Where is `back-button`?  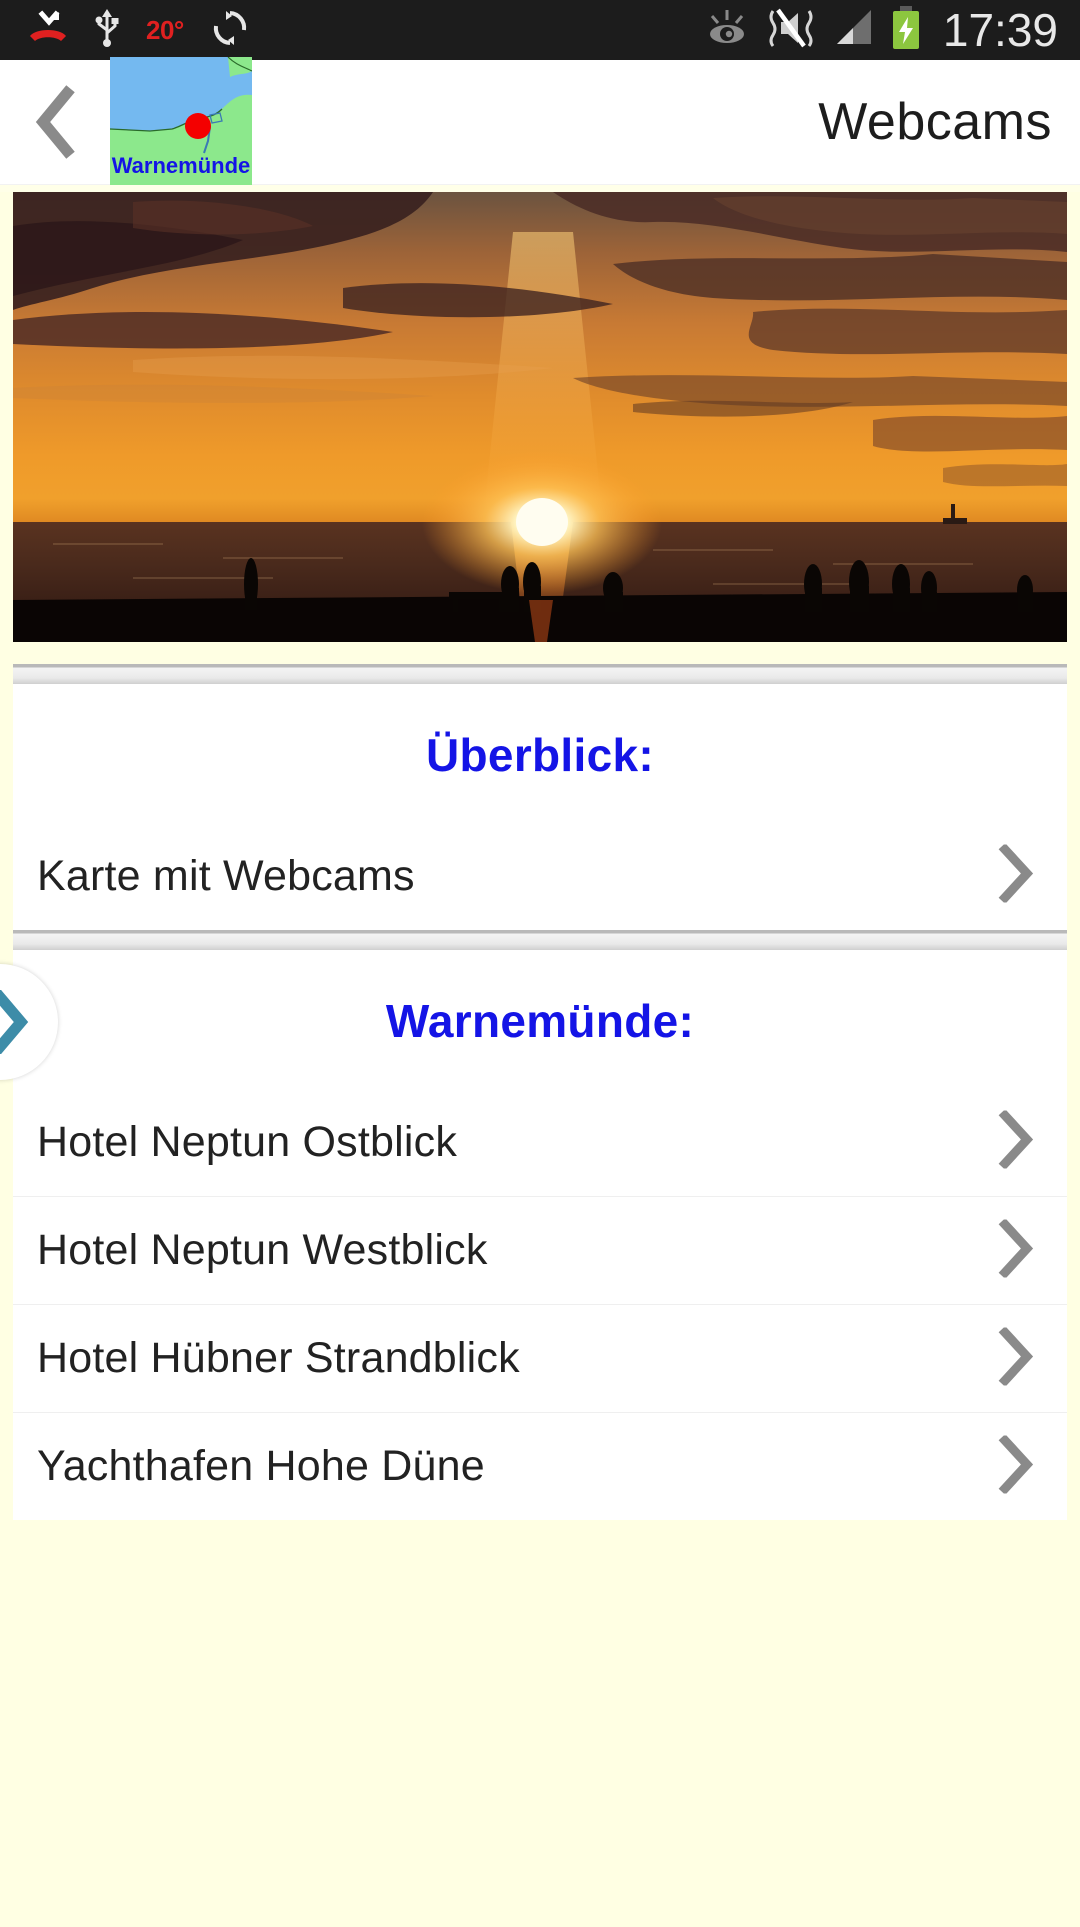
back-button is located at coordinates (55, 122).